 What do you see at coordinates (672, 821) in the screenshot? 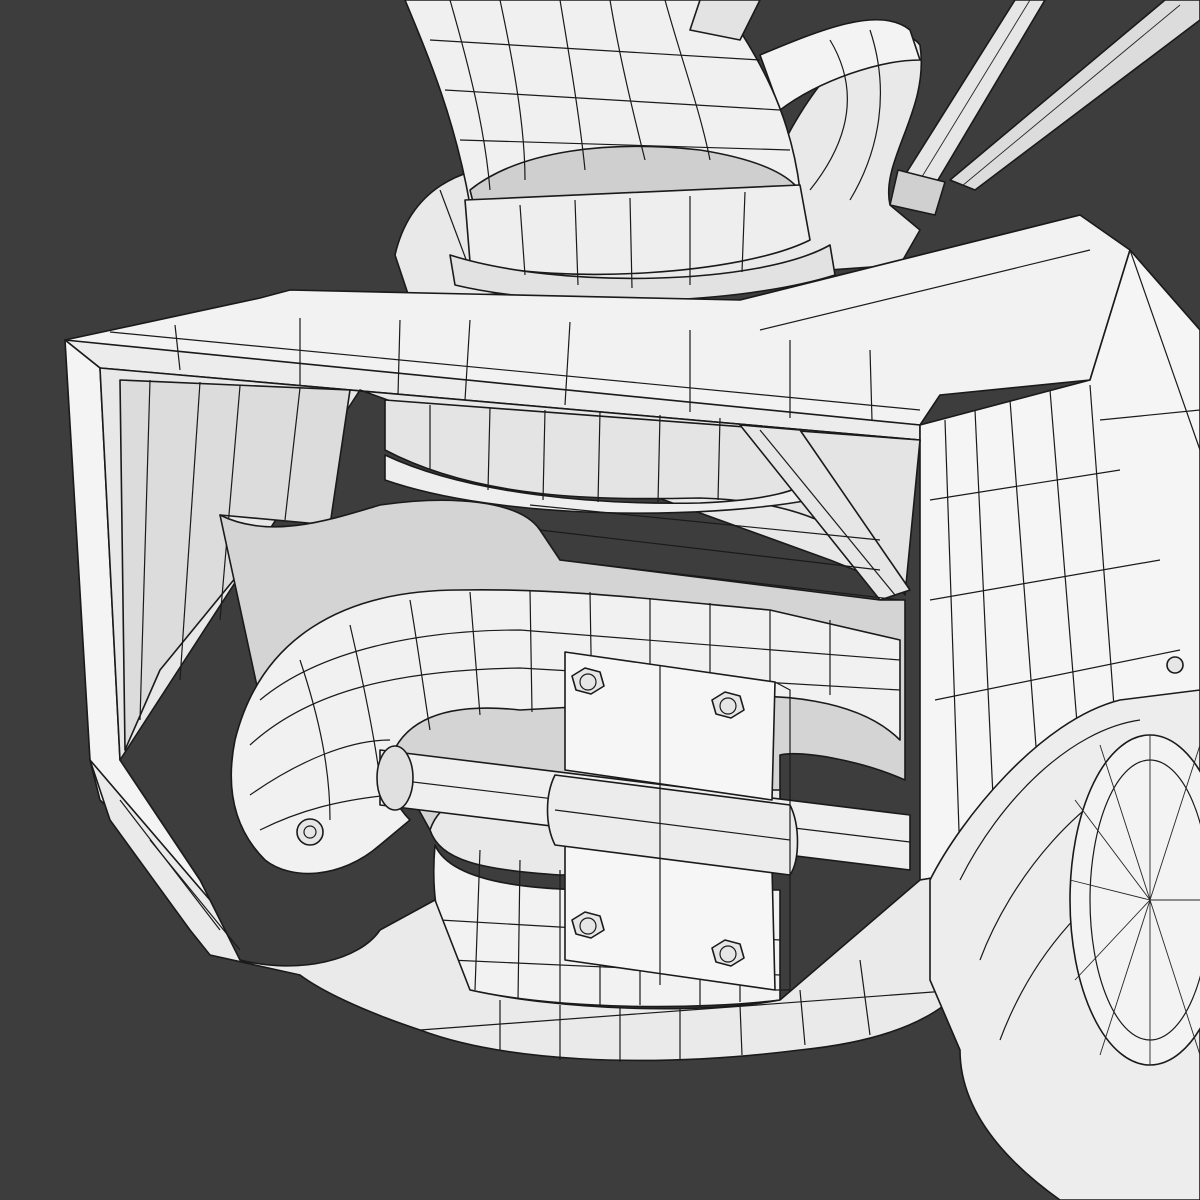
I see `center-mount-plate` at bounding box center [672, 821].